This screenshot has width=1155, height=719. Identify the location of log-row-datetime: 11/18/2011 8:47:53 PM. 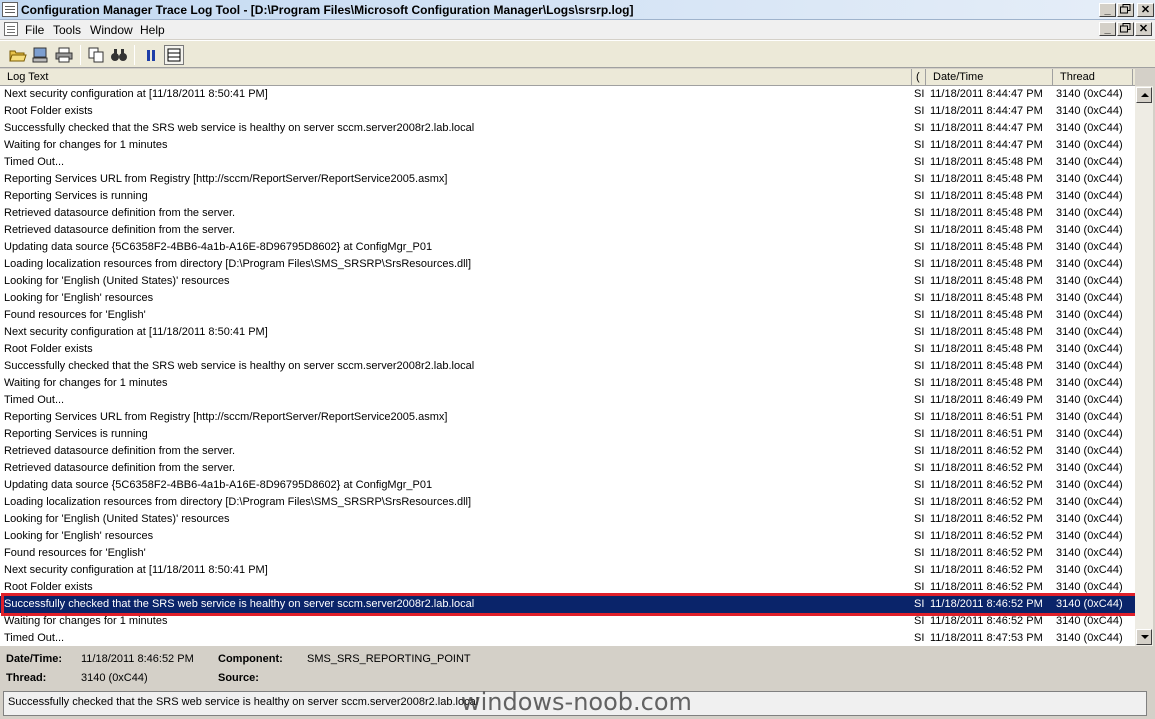
(986, 638).